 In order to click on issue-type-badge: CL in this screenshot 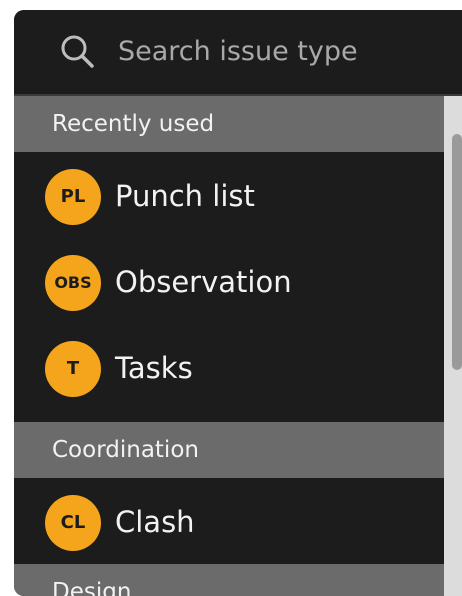, I will do `click(73, 523)`.